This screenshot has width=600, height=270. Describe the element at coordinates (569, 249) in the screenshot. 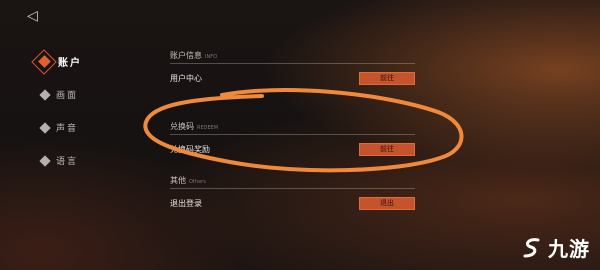

I see `watermark-text: 九游` at that location.